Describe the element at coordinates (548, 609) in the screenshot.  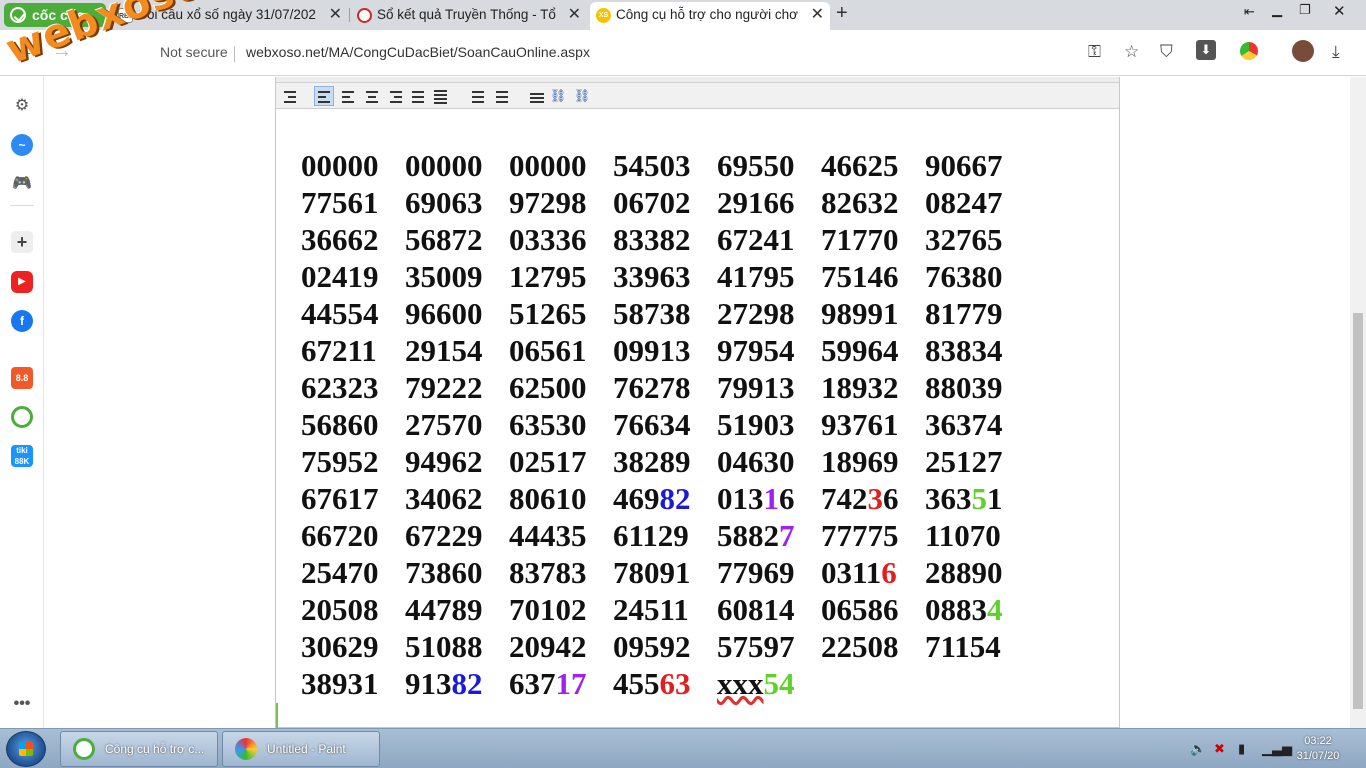
I see `number-text: 70102` at that location.